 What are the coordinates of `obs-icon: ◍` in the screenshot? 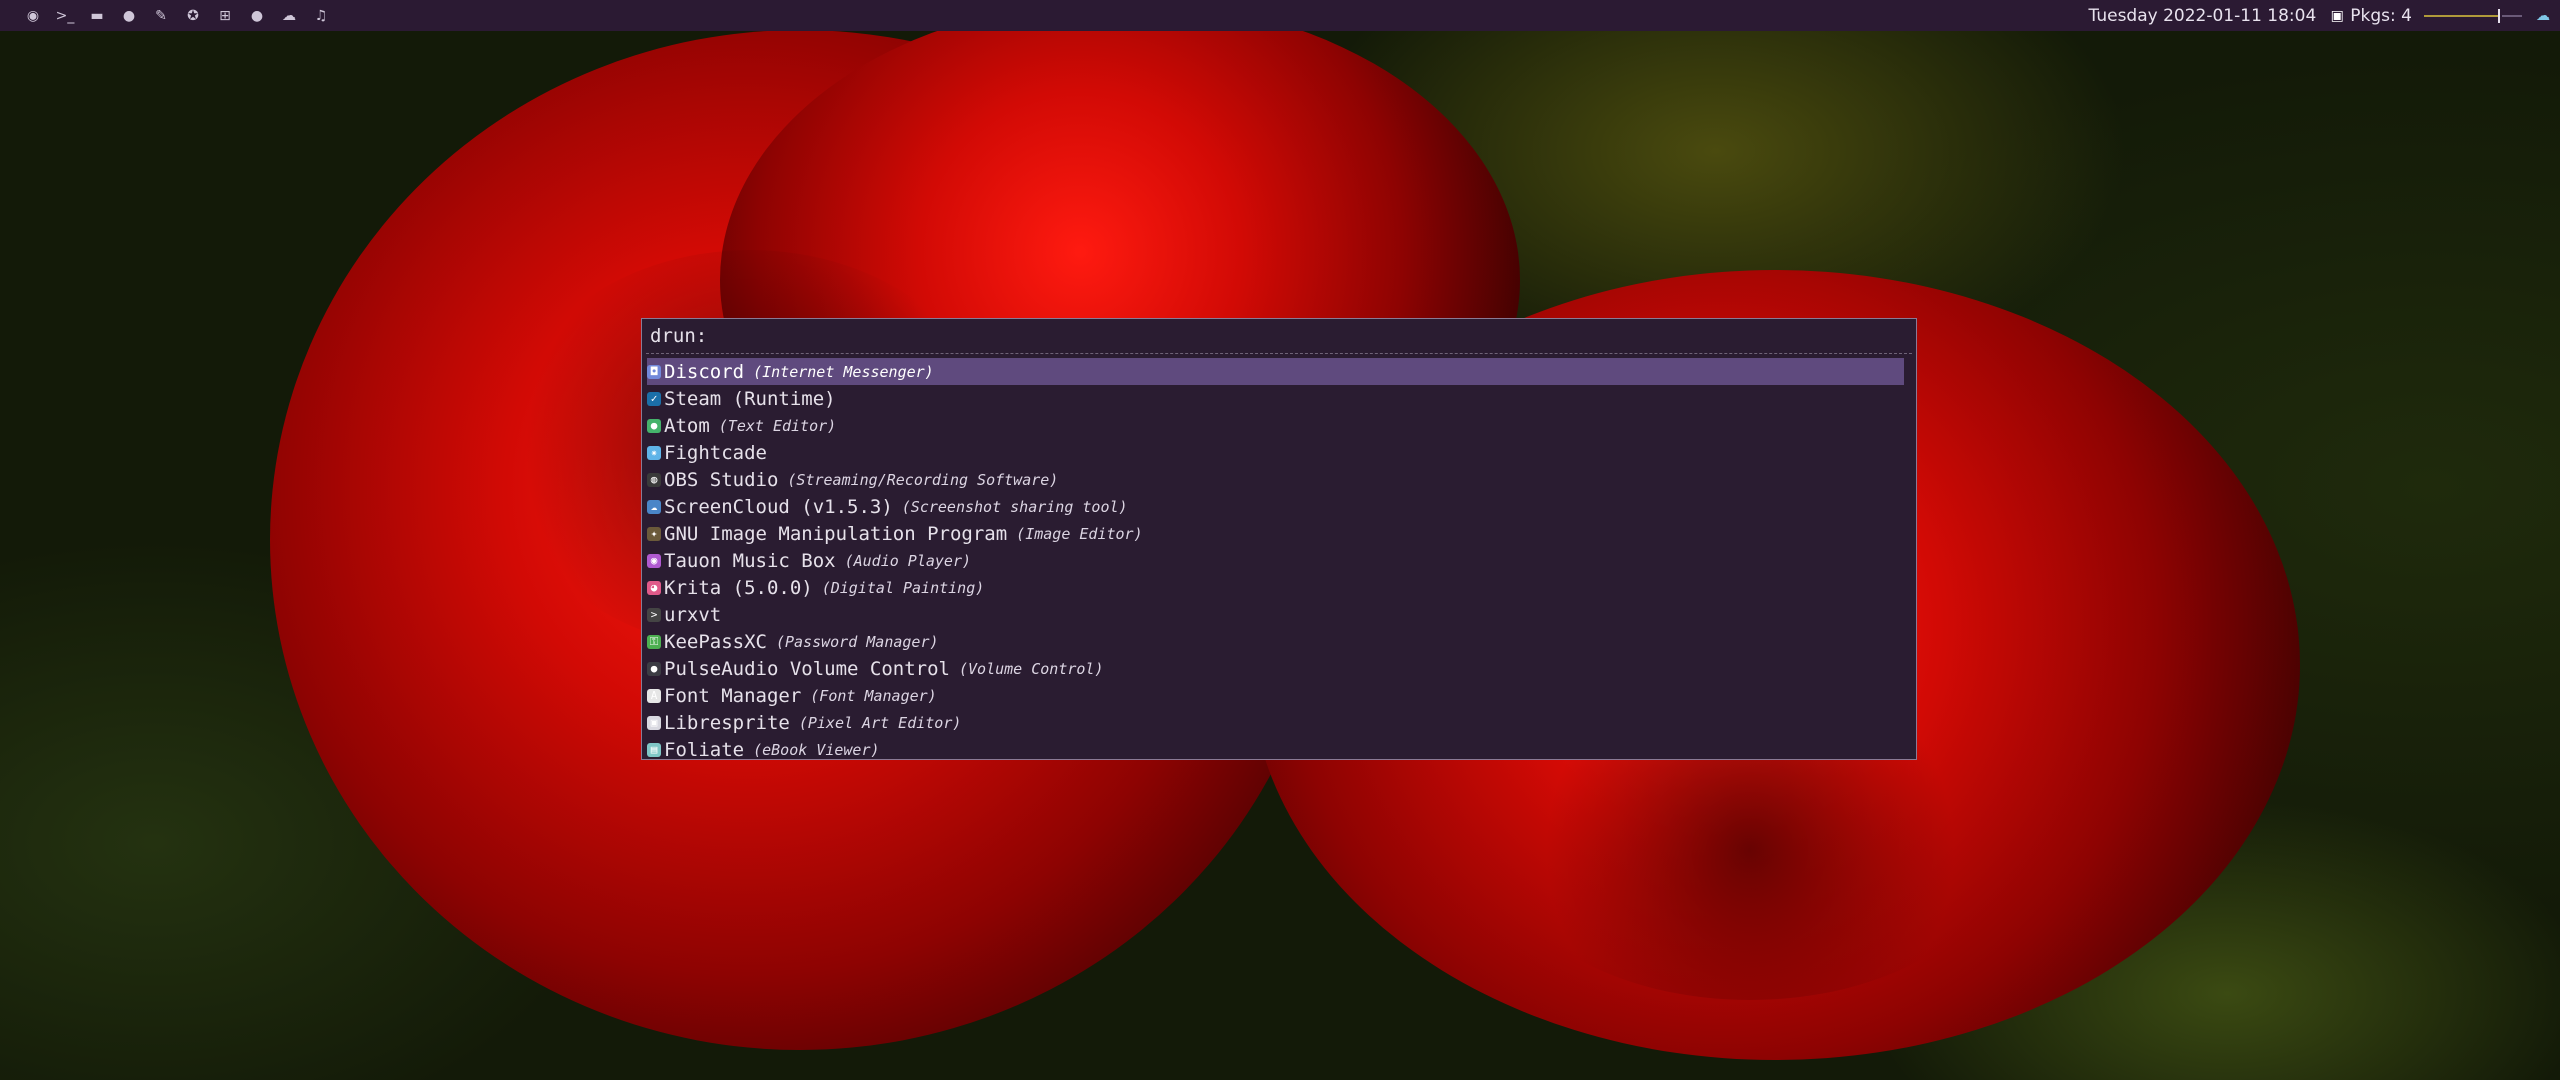 It's located at (654, 479).